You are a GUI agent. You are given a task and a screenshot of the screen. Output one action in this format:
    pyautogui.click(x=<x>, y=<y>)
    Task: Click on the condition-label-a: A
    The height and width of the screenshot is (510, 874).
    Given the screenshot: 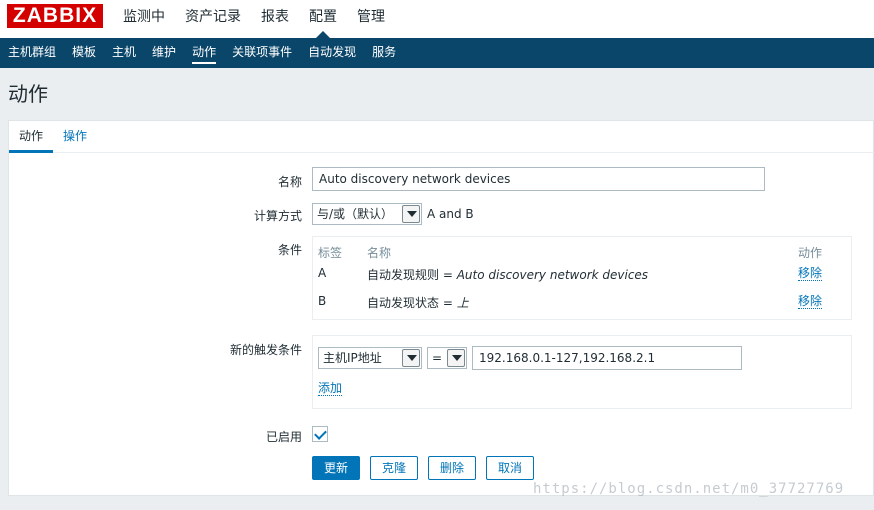 What is the action you would take?
    pyautogui.click(x=322, y=273)
    